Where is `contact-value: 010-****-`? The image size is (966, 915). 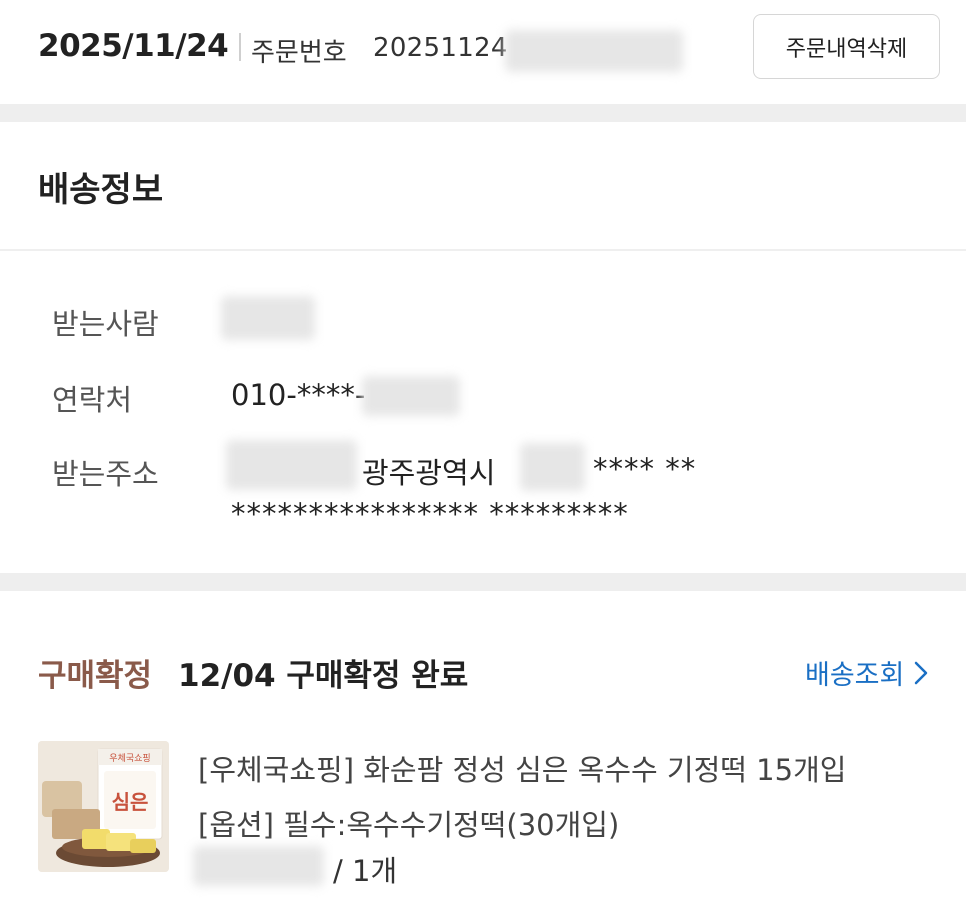
contact-value: 010-****- is located at coordinates (298, 395).